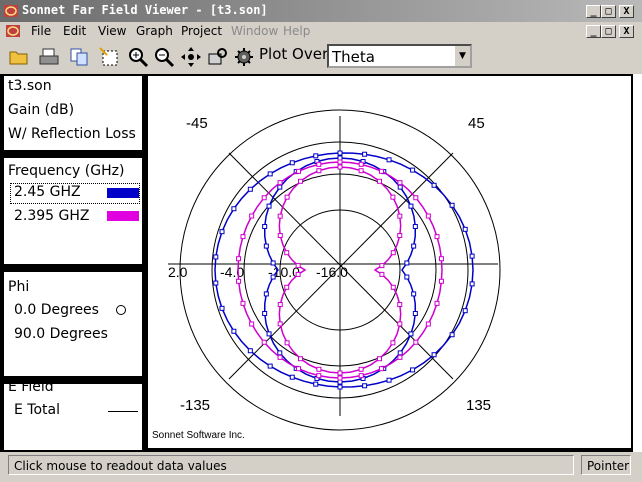 The height and width of the screenshot is (482, 642). Describe the element at coordinates (201, 31) in the screenshot. I see `menu-project: Project` at that location.